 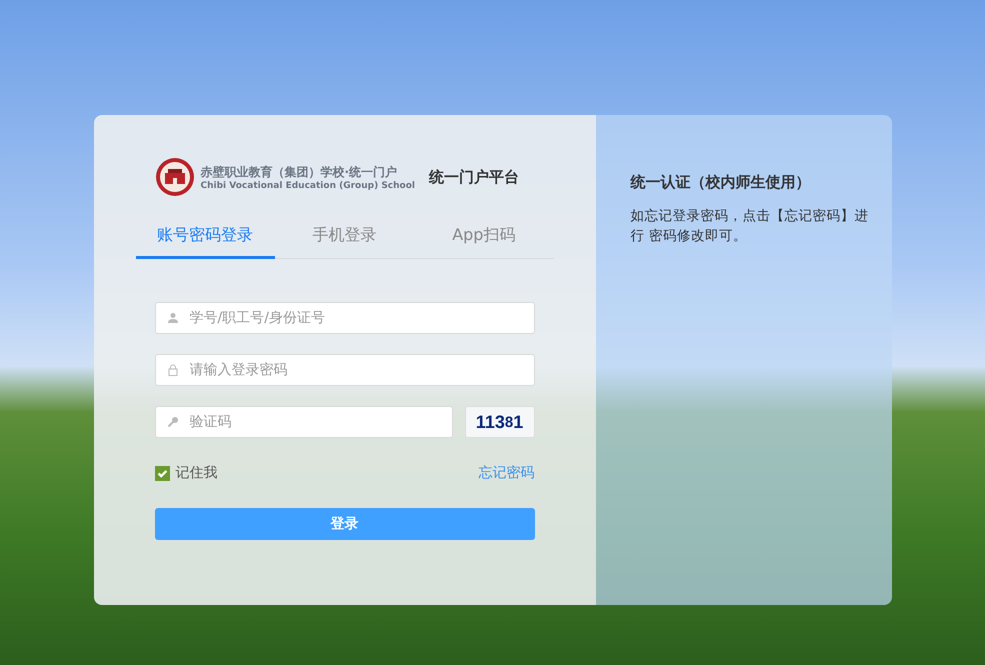 What do you see at coordinates (299, 172) in the screenshot?
I see `school-name: 赤壁职业教育（集团）学校·统一门户` at bounding box center [299, 172].